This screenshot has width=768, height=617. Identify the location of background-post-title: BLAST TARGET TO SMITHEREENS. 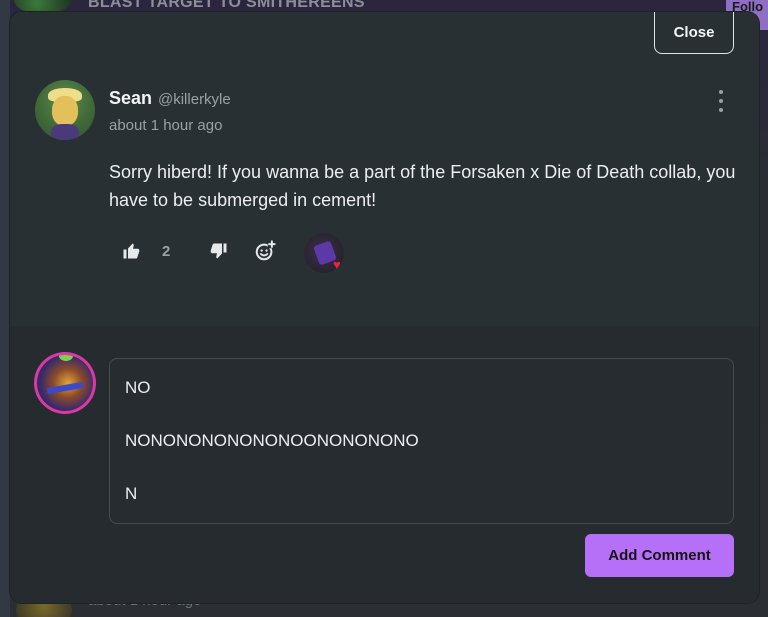
(226, 5).